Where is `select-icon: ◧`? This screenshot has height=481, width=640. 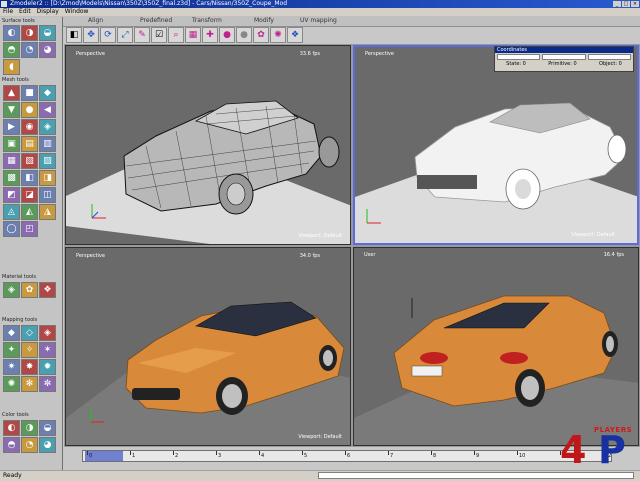 select-icon: ◧ is located at coordinates (74, 35).